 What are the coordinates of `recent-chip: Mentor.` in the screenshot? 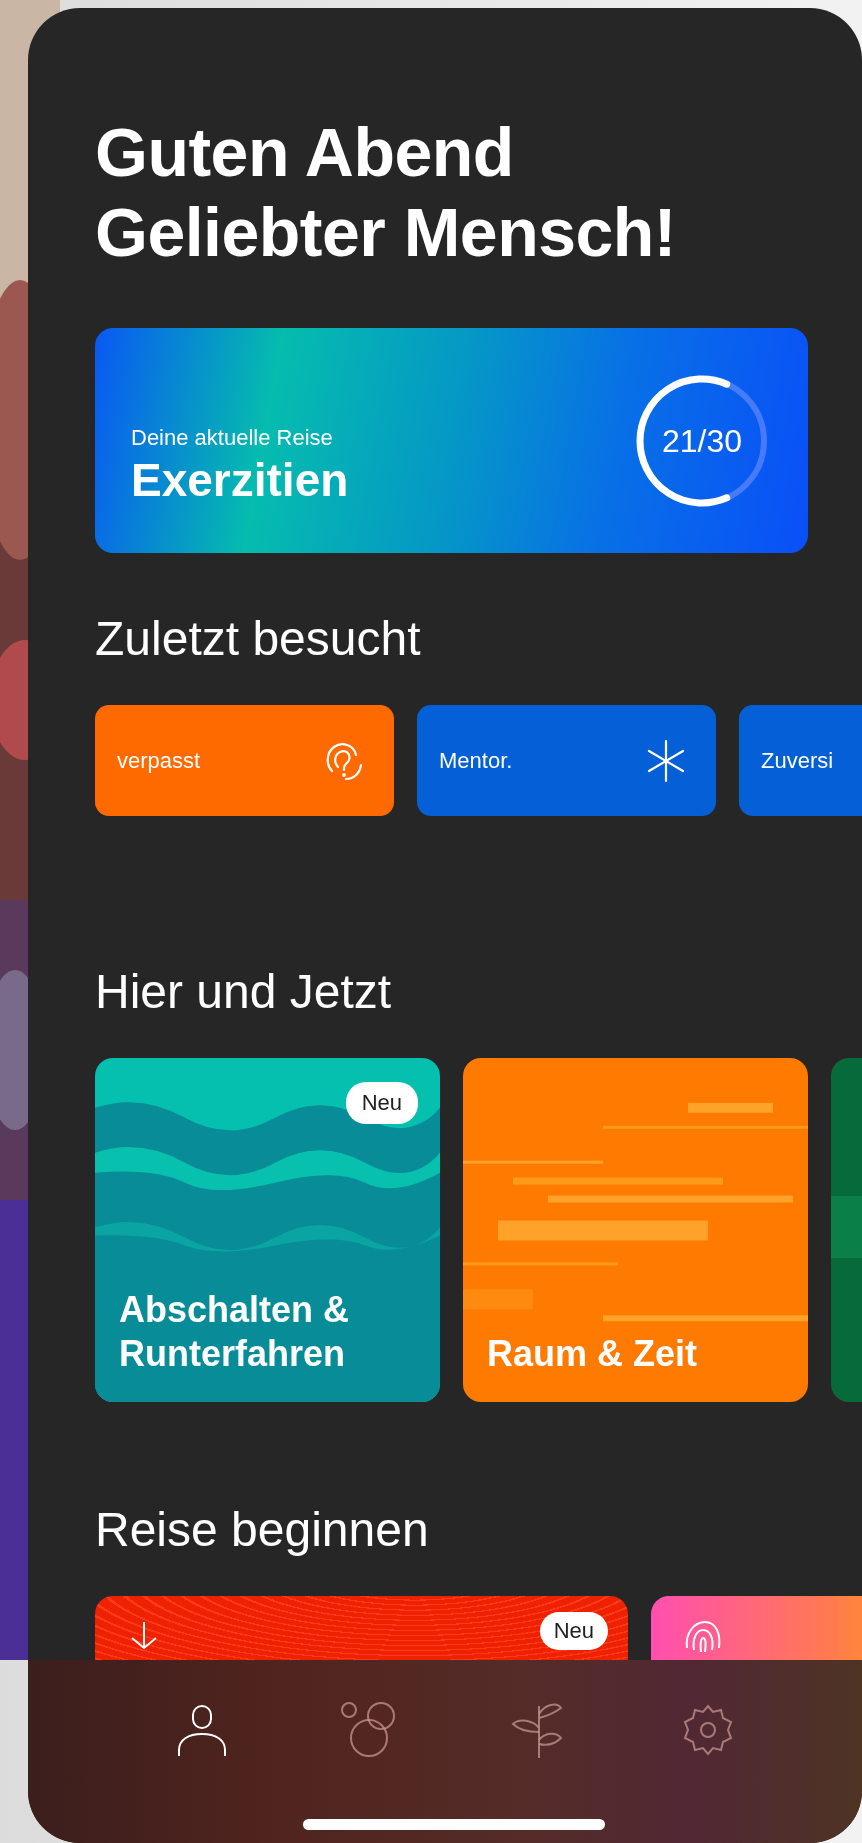 It's located at (566, 760).